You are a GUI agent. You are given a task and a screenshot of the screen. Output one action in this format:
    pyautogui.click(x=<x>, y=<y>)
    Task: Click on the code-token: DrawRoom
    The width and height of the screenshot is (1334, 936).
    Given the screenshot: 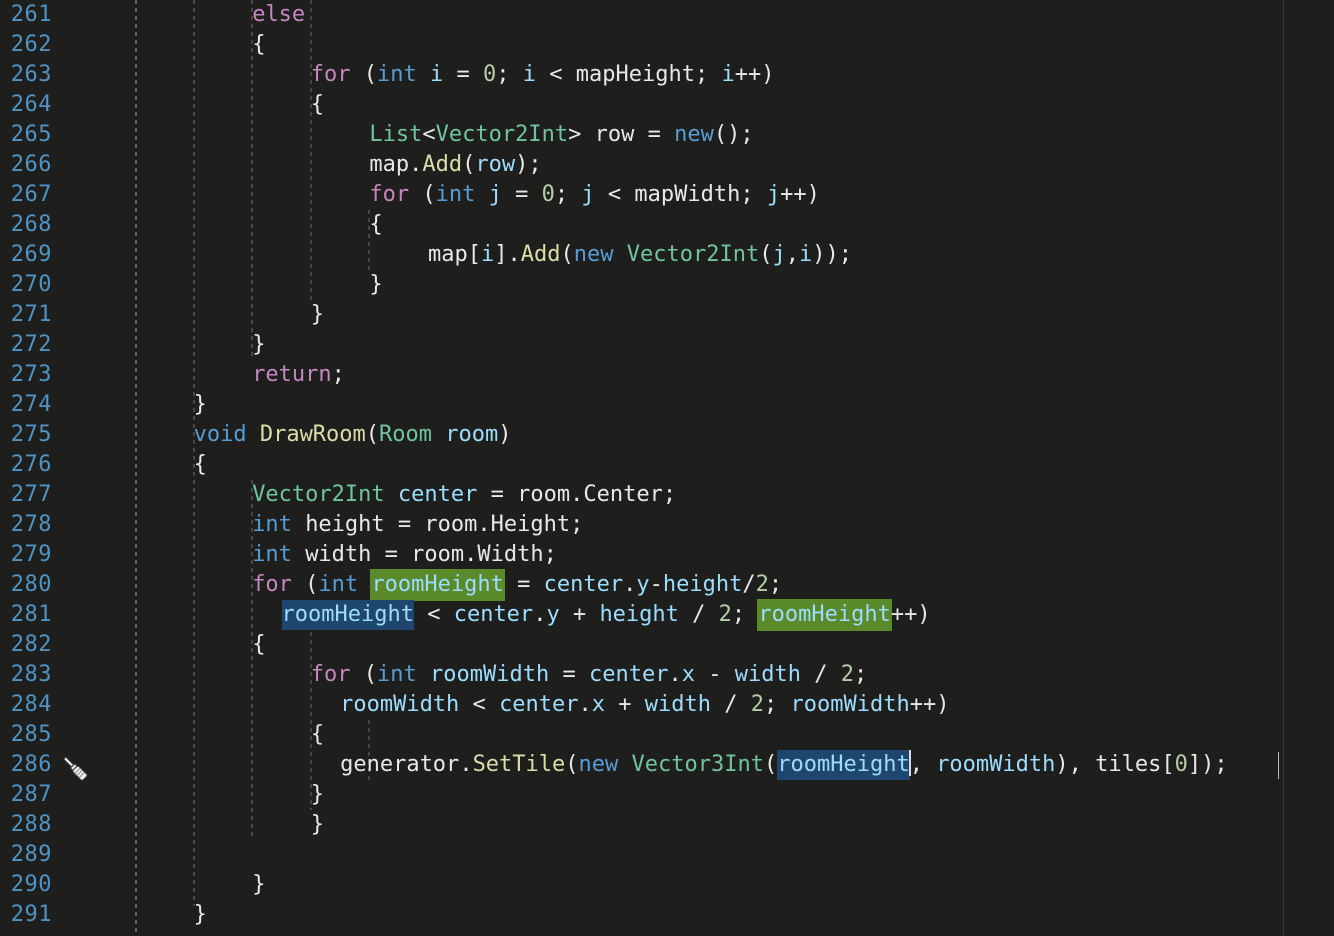 What is the action you would take?
    pyautogui.click(x=312, y=434)
    